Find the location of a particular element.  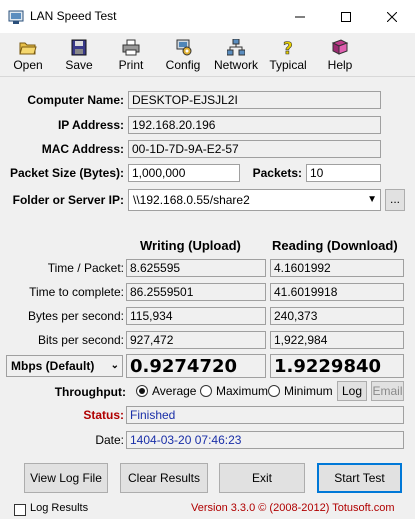

folder-label: Folder or Server IP: is located at coordinates (68, 200).